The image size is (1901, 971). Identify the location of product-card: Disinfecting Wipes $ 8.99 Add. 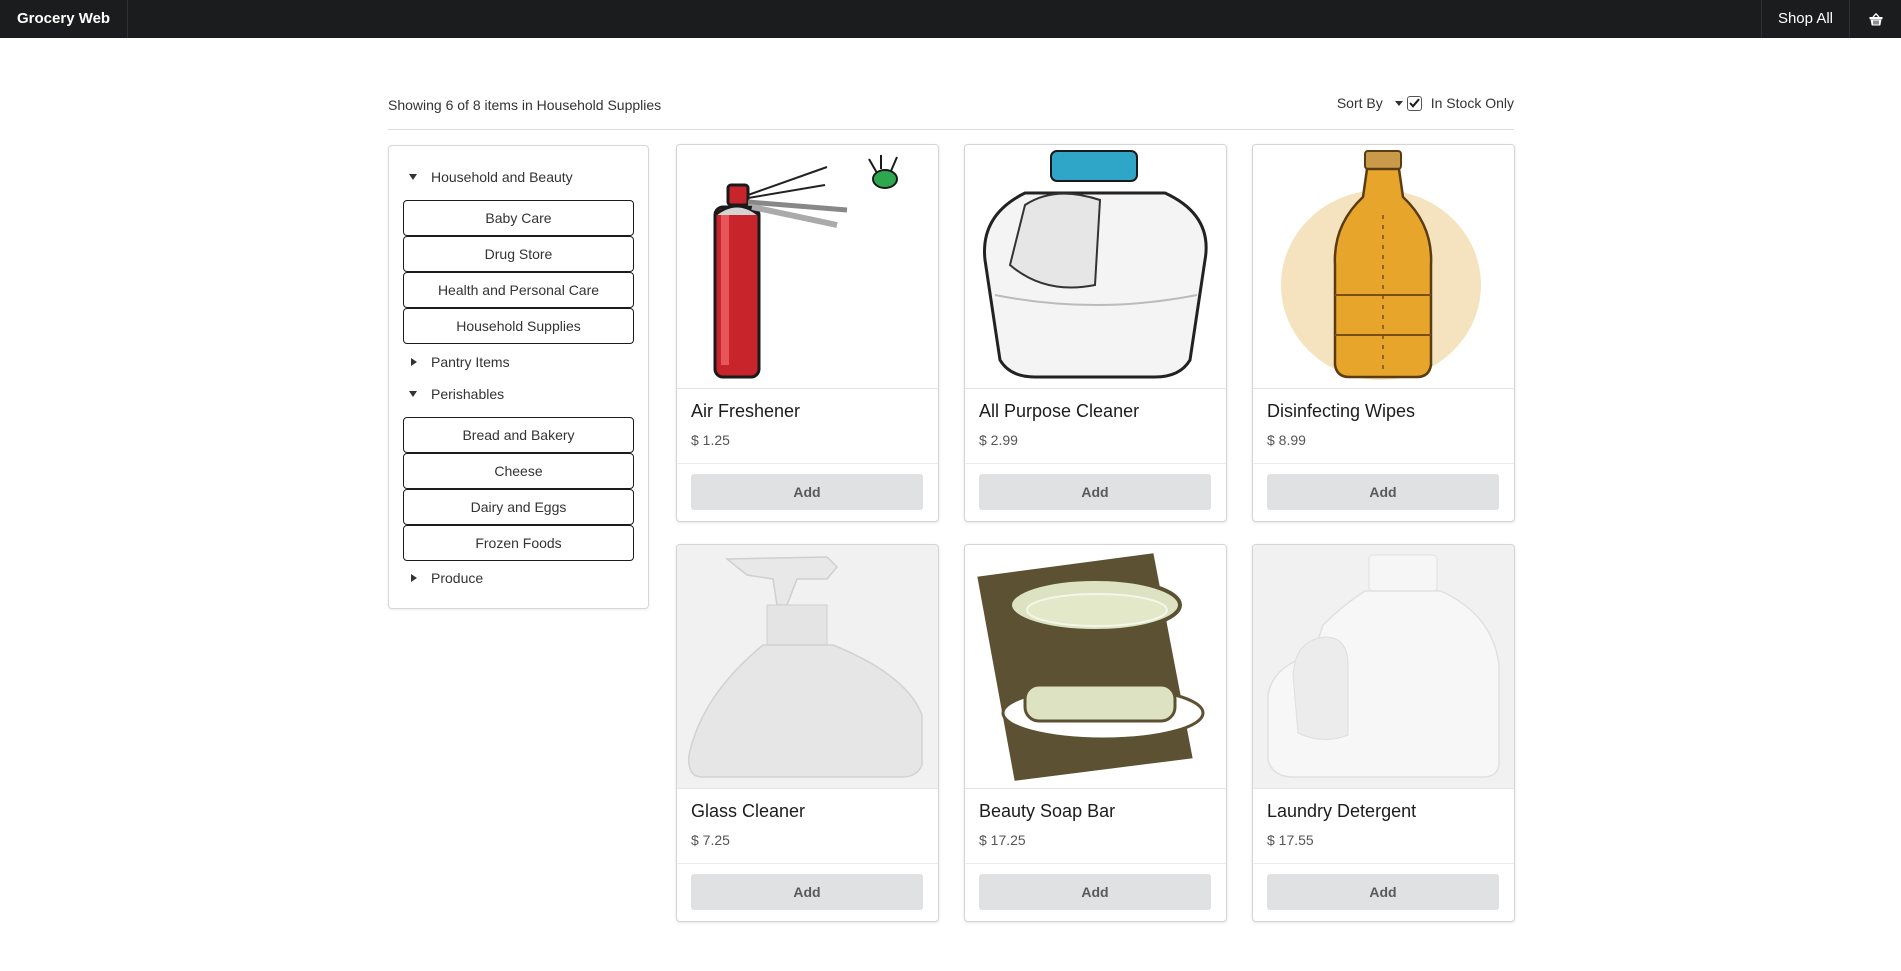
(1383, 333).